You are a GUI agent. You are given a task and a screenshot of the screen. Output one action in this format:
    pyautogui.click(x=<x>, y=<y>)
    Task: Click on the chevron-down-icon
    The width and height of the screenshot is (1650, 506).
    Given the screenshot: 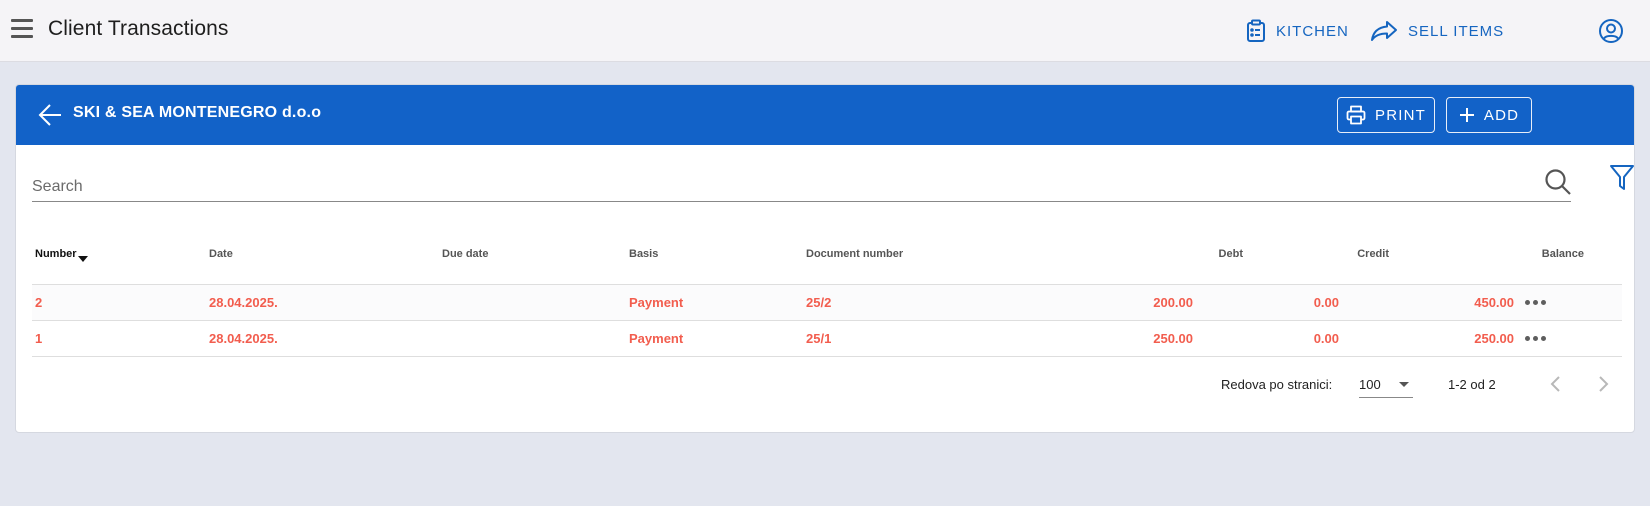 What is the action you would take?
    pyautogui.click(x=1404, y=384)
    